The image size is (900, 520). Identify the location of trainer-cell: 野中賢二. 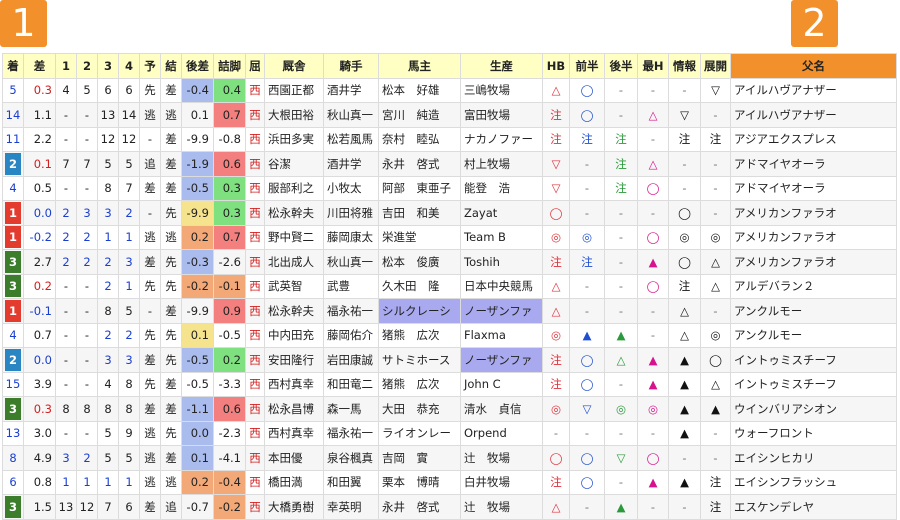
(294, 237).